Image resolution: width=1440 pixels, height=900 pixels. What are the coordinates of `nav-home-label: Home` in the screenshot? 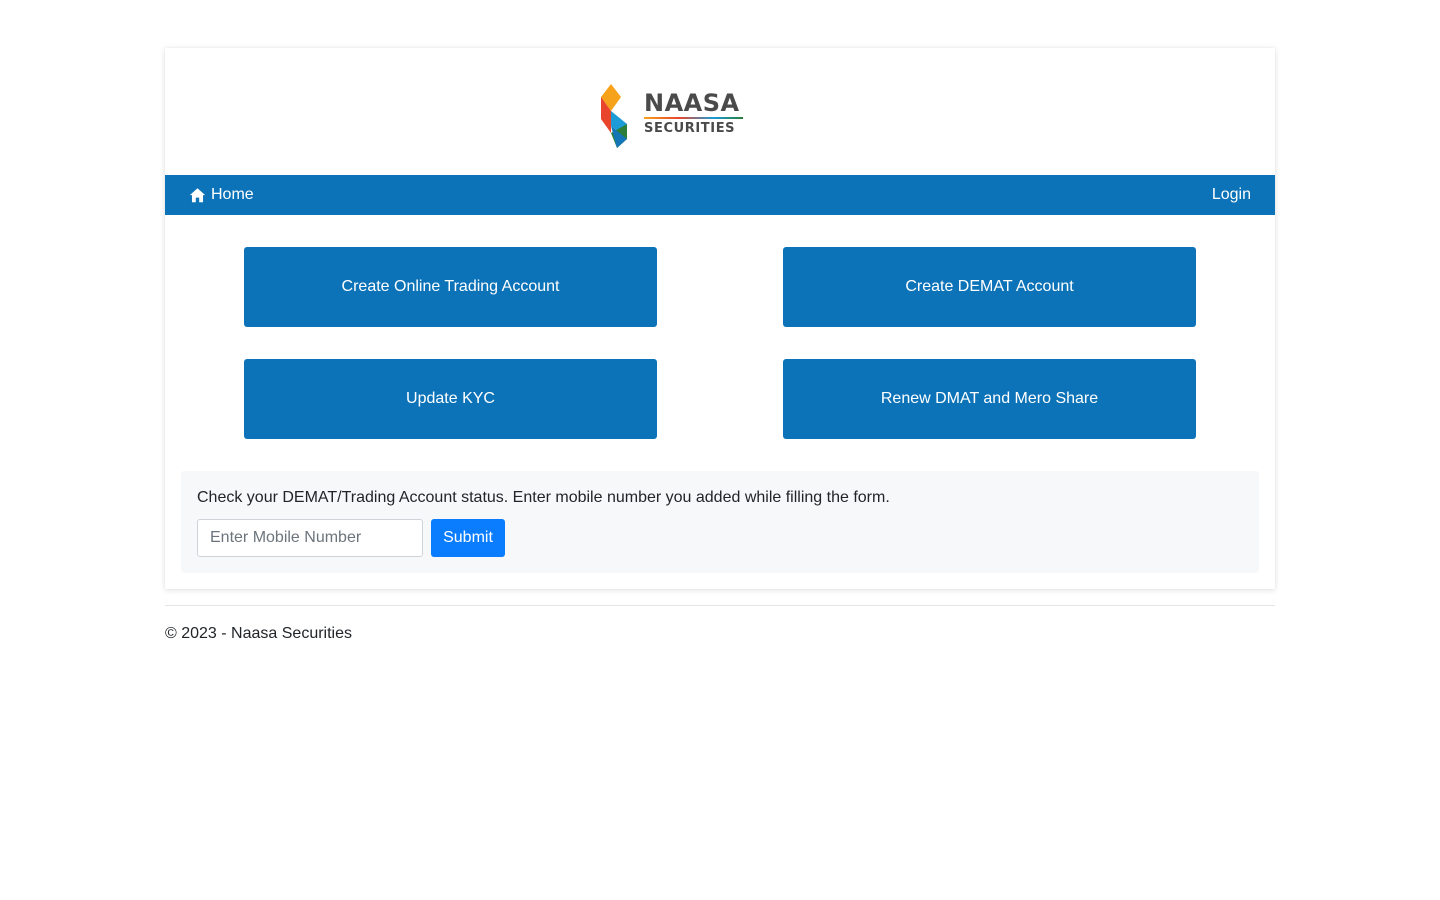 It's located at (232, 194).